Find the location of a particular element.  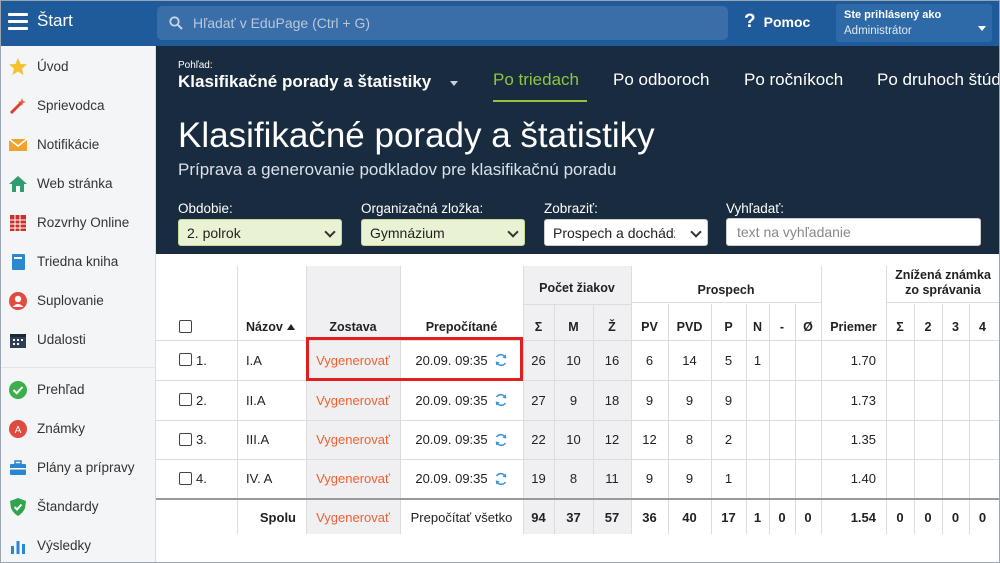

sidebar-item-label: Web stránka is located at coordinates (75, 183).